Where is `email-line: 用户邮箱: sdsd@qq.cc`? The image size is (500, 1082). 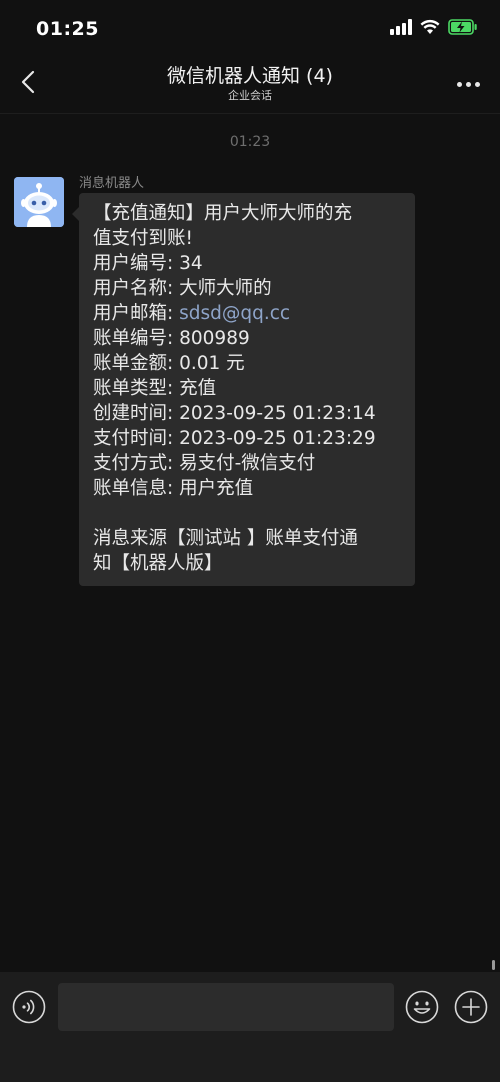
email-line: 用户邮箱: sdsd@qq.cc is located at coordinates (248, 313).